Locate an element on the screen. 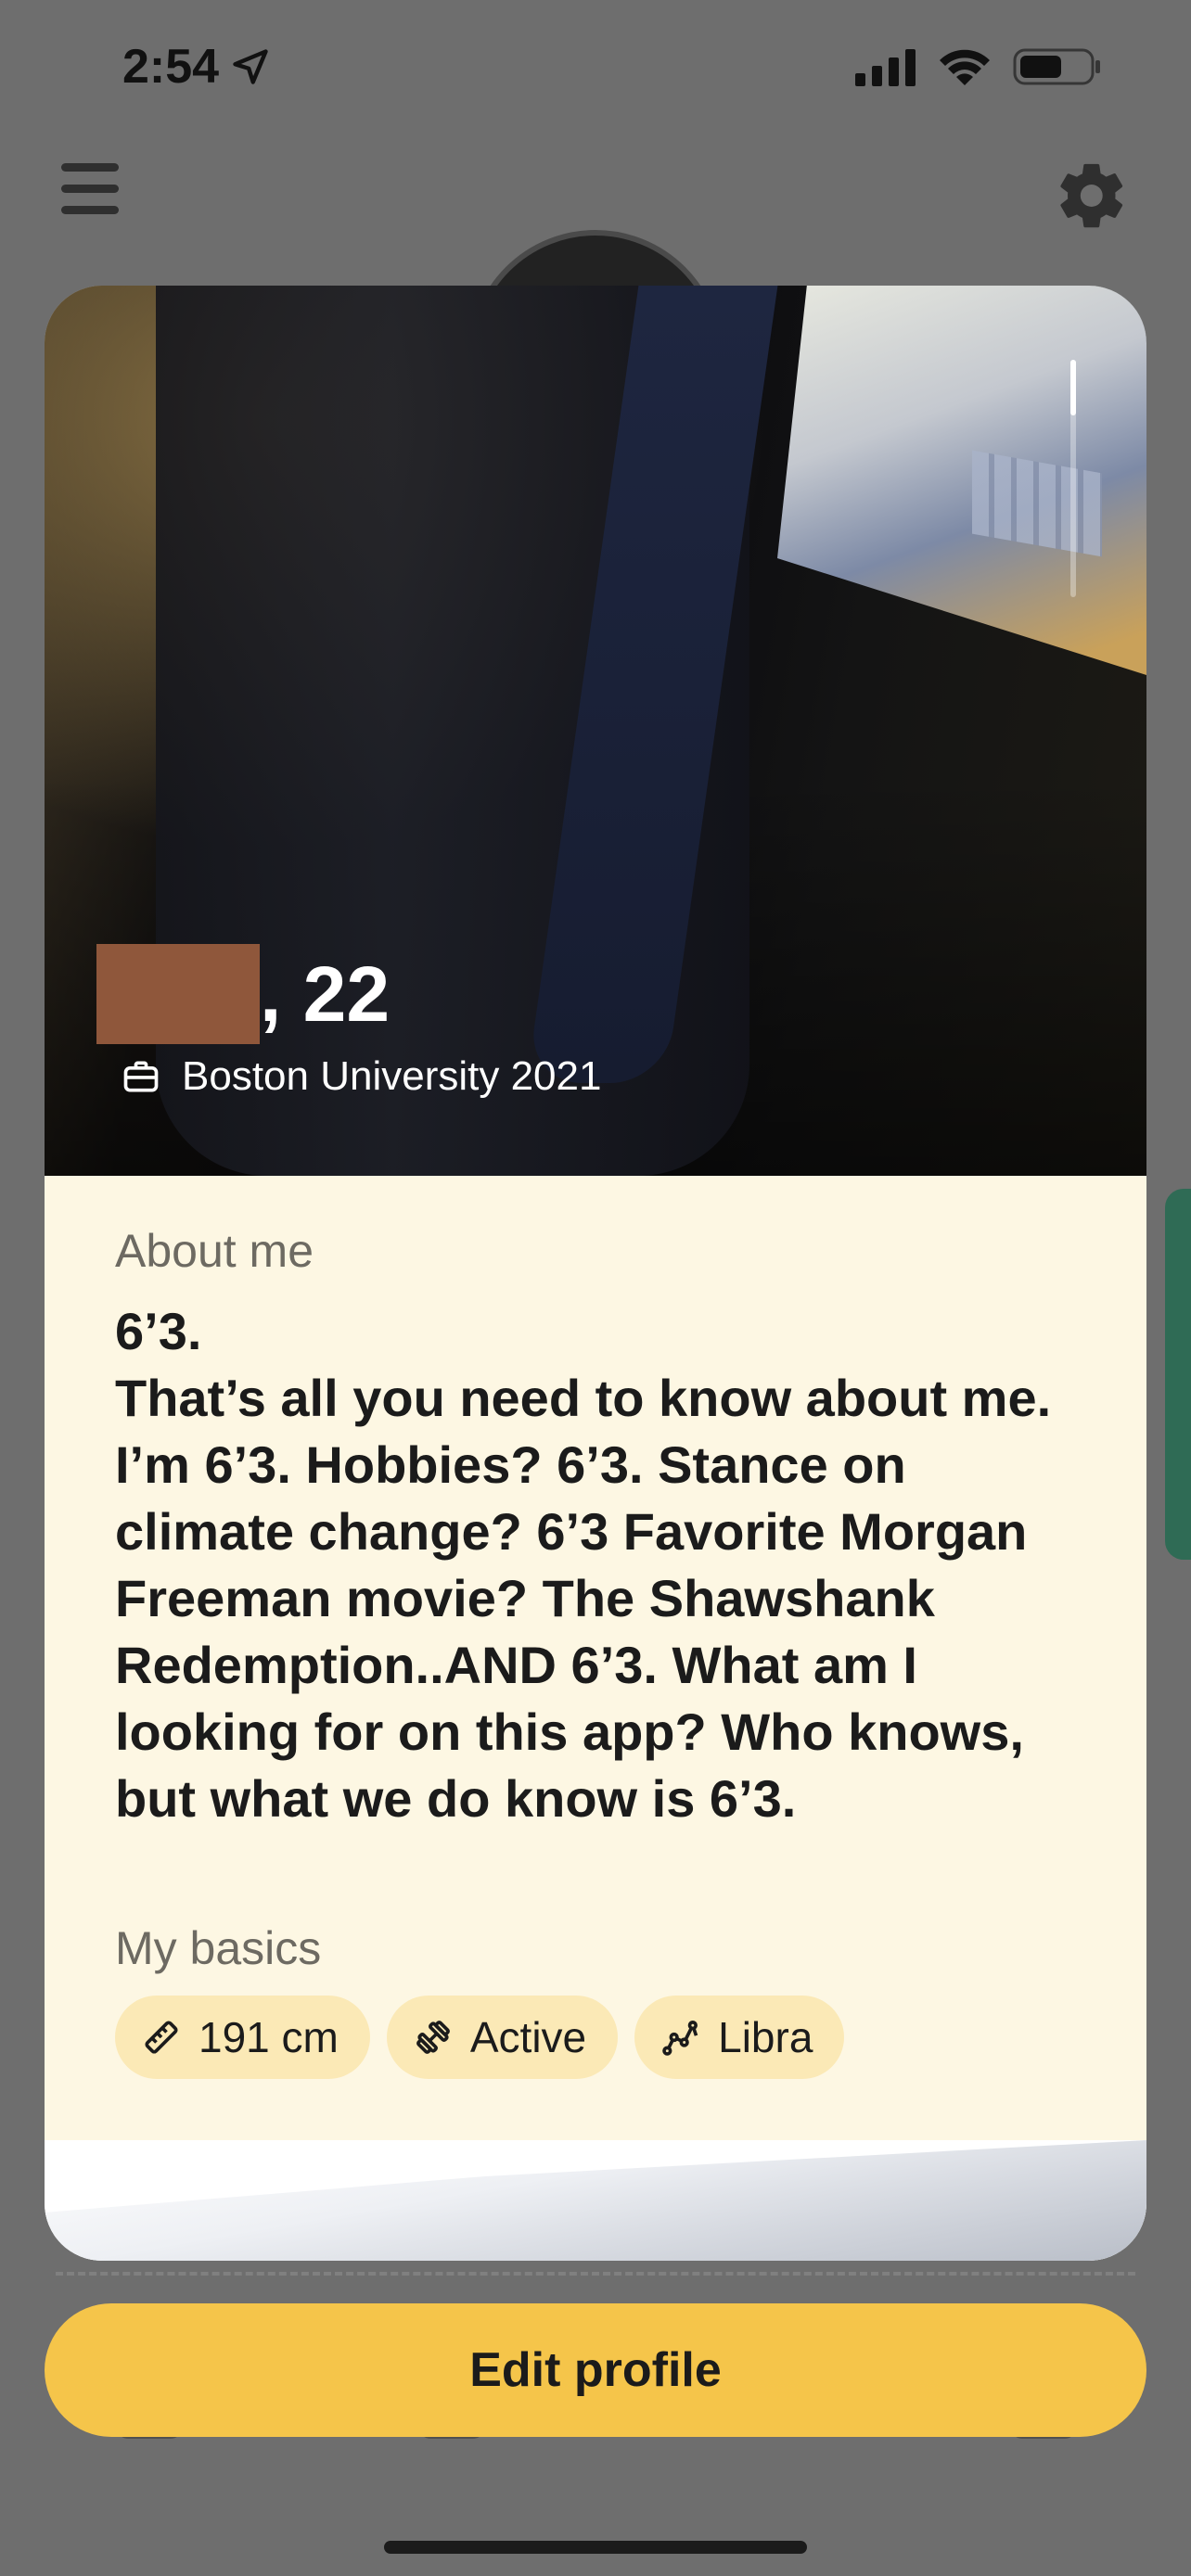  battery-icon is located at coordinates (1056, 66).